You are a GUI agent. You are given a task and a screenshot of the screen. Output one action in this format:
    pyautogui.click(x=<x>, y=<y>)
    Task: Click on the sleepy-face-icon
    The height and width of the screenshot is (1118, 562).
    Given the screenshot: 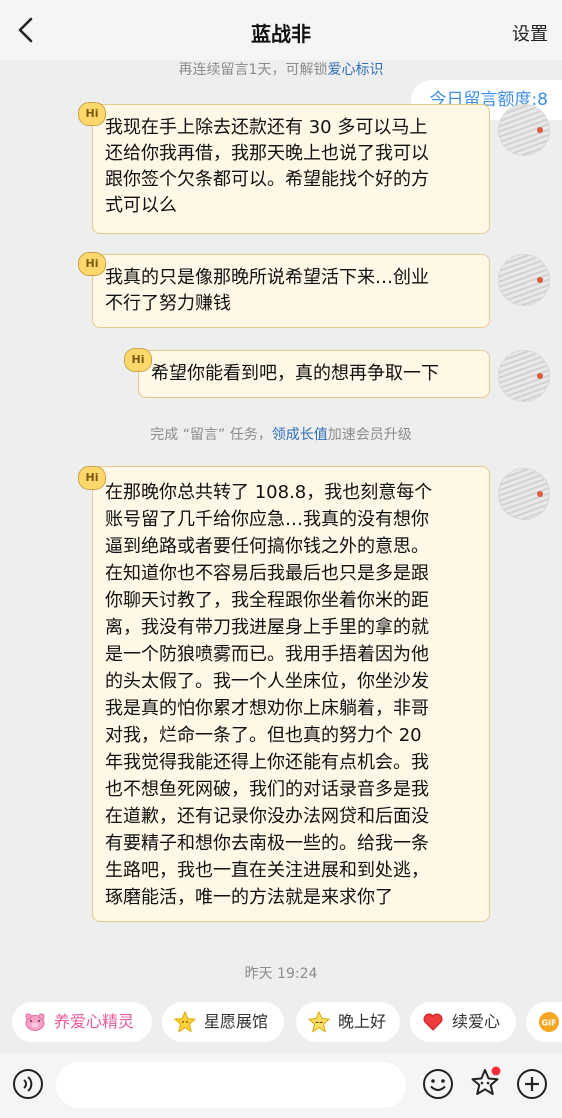 What is the action you would take?
    pyautogui.click(x=319, y=1022)
    